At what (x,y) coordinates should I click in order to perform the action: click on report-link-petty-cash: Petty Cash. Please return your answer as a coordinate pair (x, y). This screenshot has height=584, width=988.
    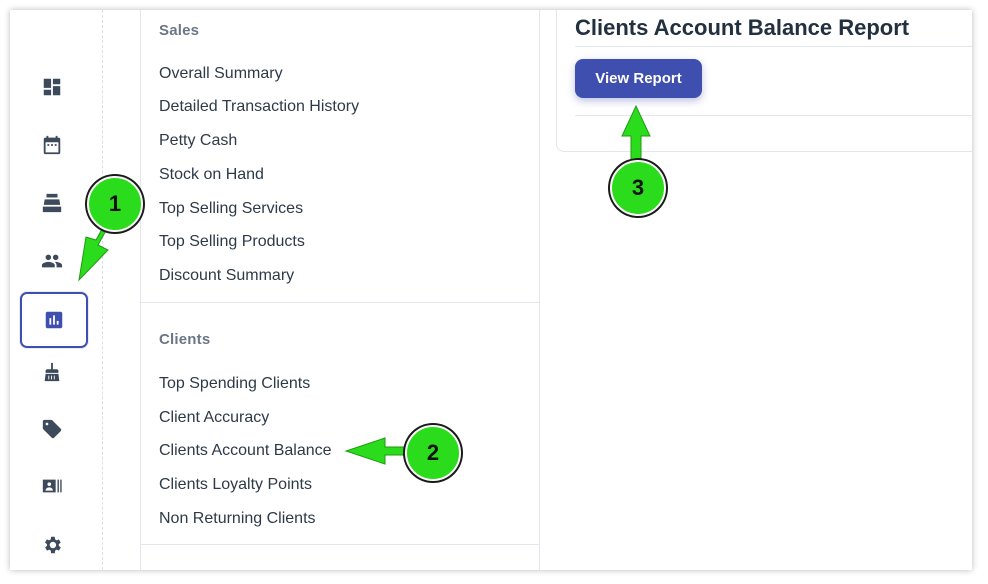
    Looking at the image, I should click on (198, 141).